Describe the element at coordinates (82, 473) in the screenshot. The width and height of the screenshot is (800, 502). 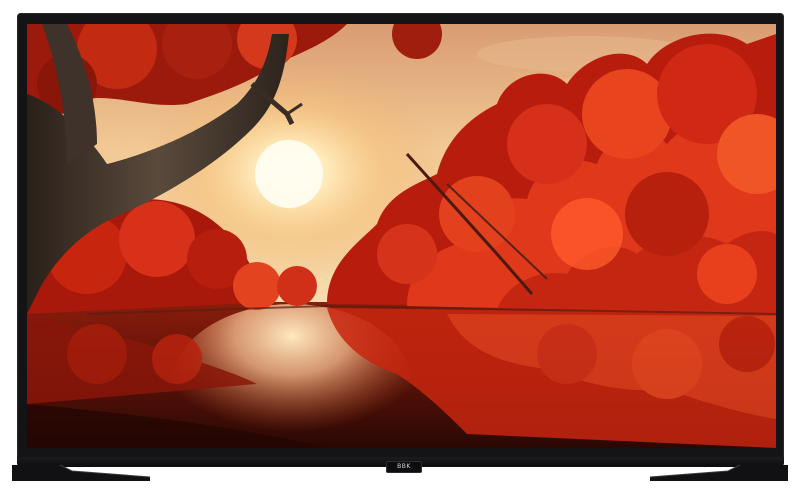
I see `left-stand-foot` at that location.